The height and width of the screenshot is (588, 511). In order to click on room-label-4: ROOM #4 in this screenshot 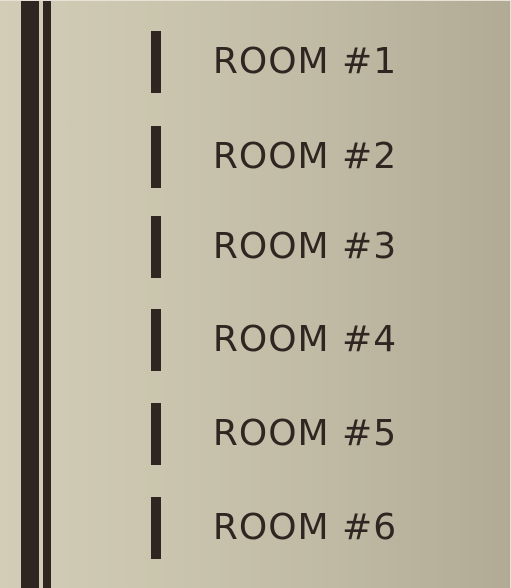, I will do `click(305, 339)`.